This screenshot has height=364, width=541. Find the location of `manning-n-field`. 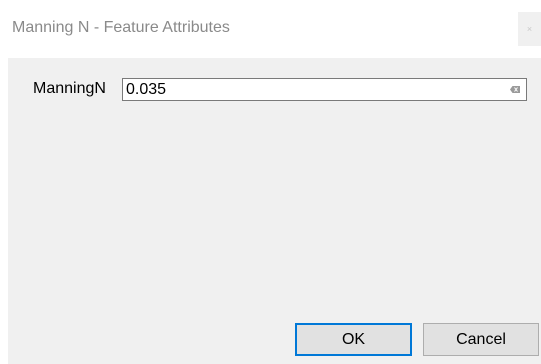

manning-n-field is located at coordinates (324, 89).